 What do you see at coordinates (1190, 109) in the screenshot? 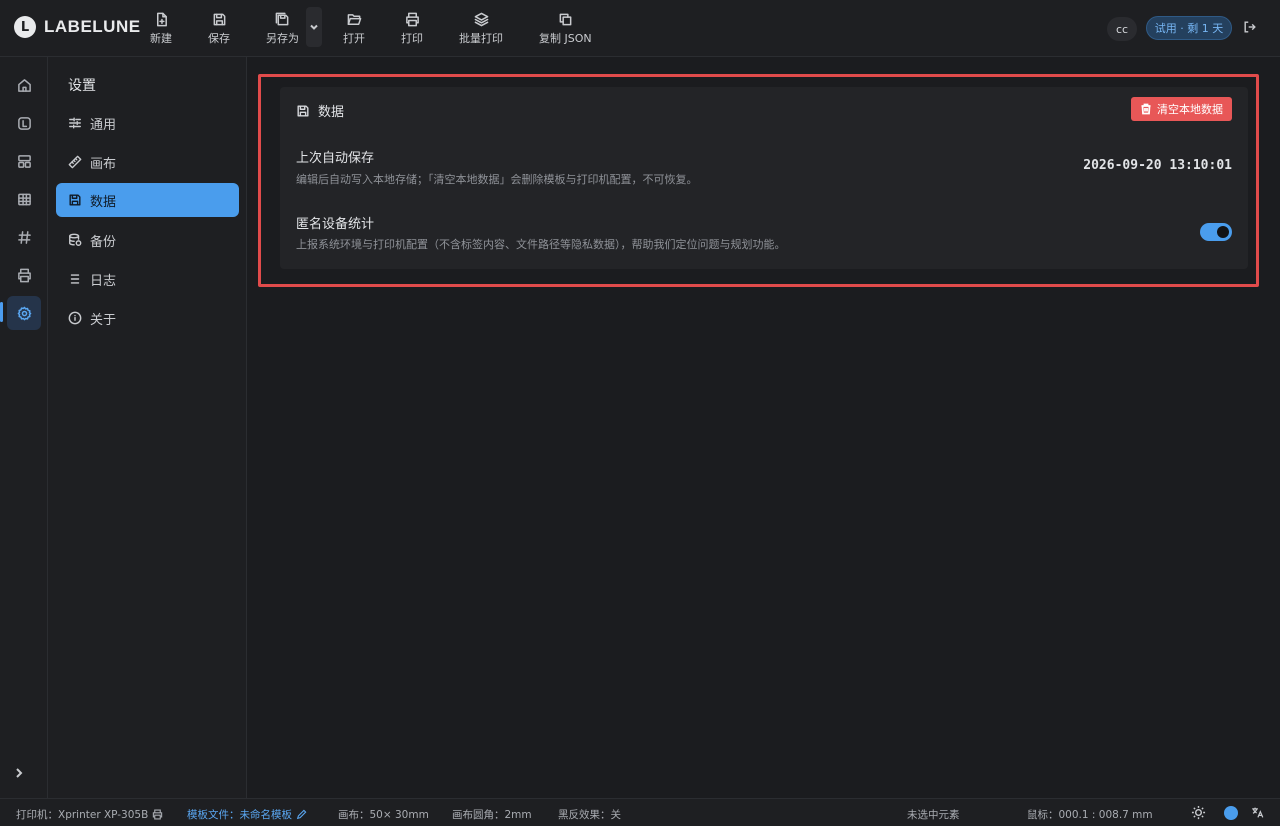
I see `clear-button-label: 清空本地数据` at bounding box center [1190, 109].